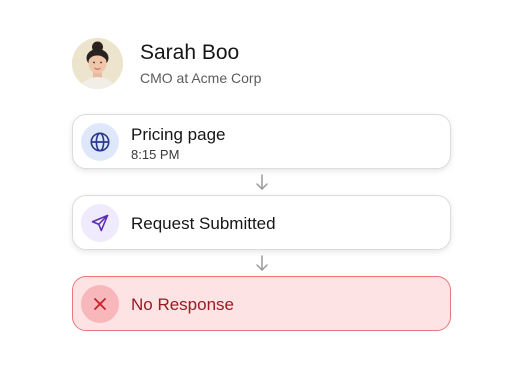 The height and width of the screenshot is (370, 524). Describe the element at coordinates (261, 303) in the screenshot. I see `step-card-no-response: No Response` at that location.